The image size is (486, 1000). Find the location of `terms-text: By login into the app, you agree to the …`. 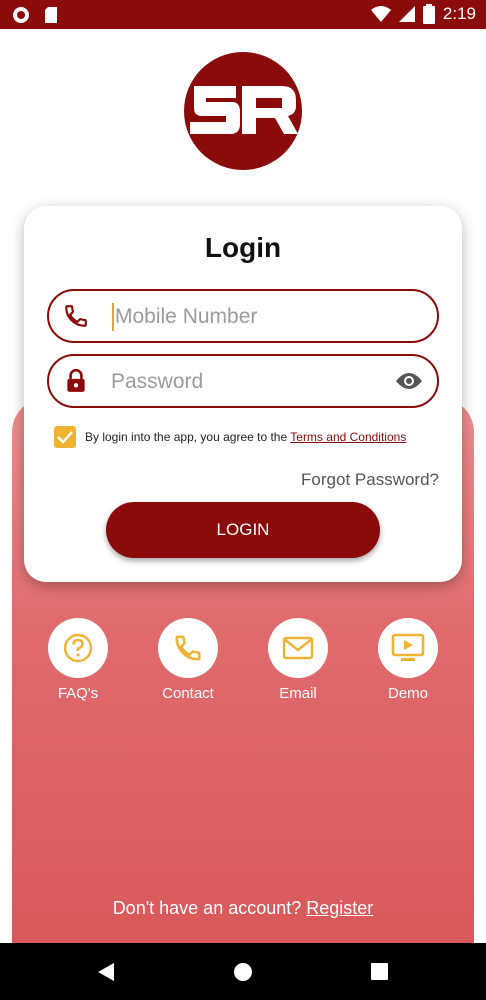

terms-text: By login into the app, you agree to the … is located at coordinates (245, 437).